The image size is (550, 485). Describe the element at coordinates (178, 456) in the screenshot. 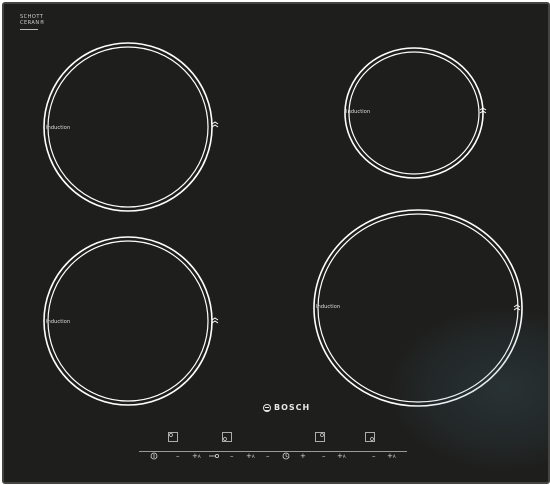

I see `zone1-minus-button: –` at that location.